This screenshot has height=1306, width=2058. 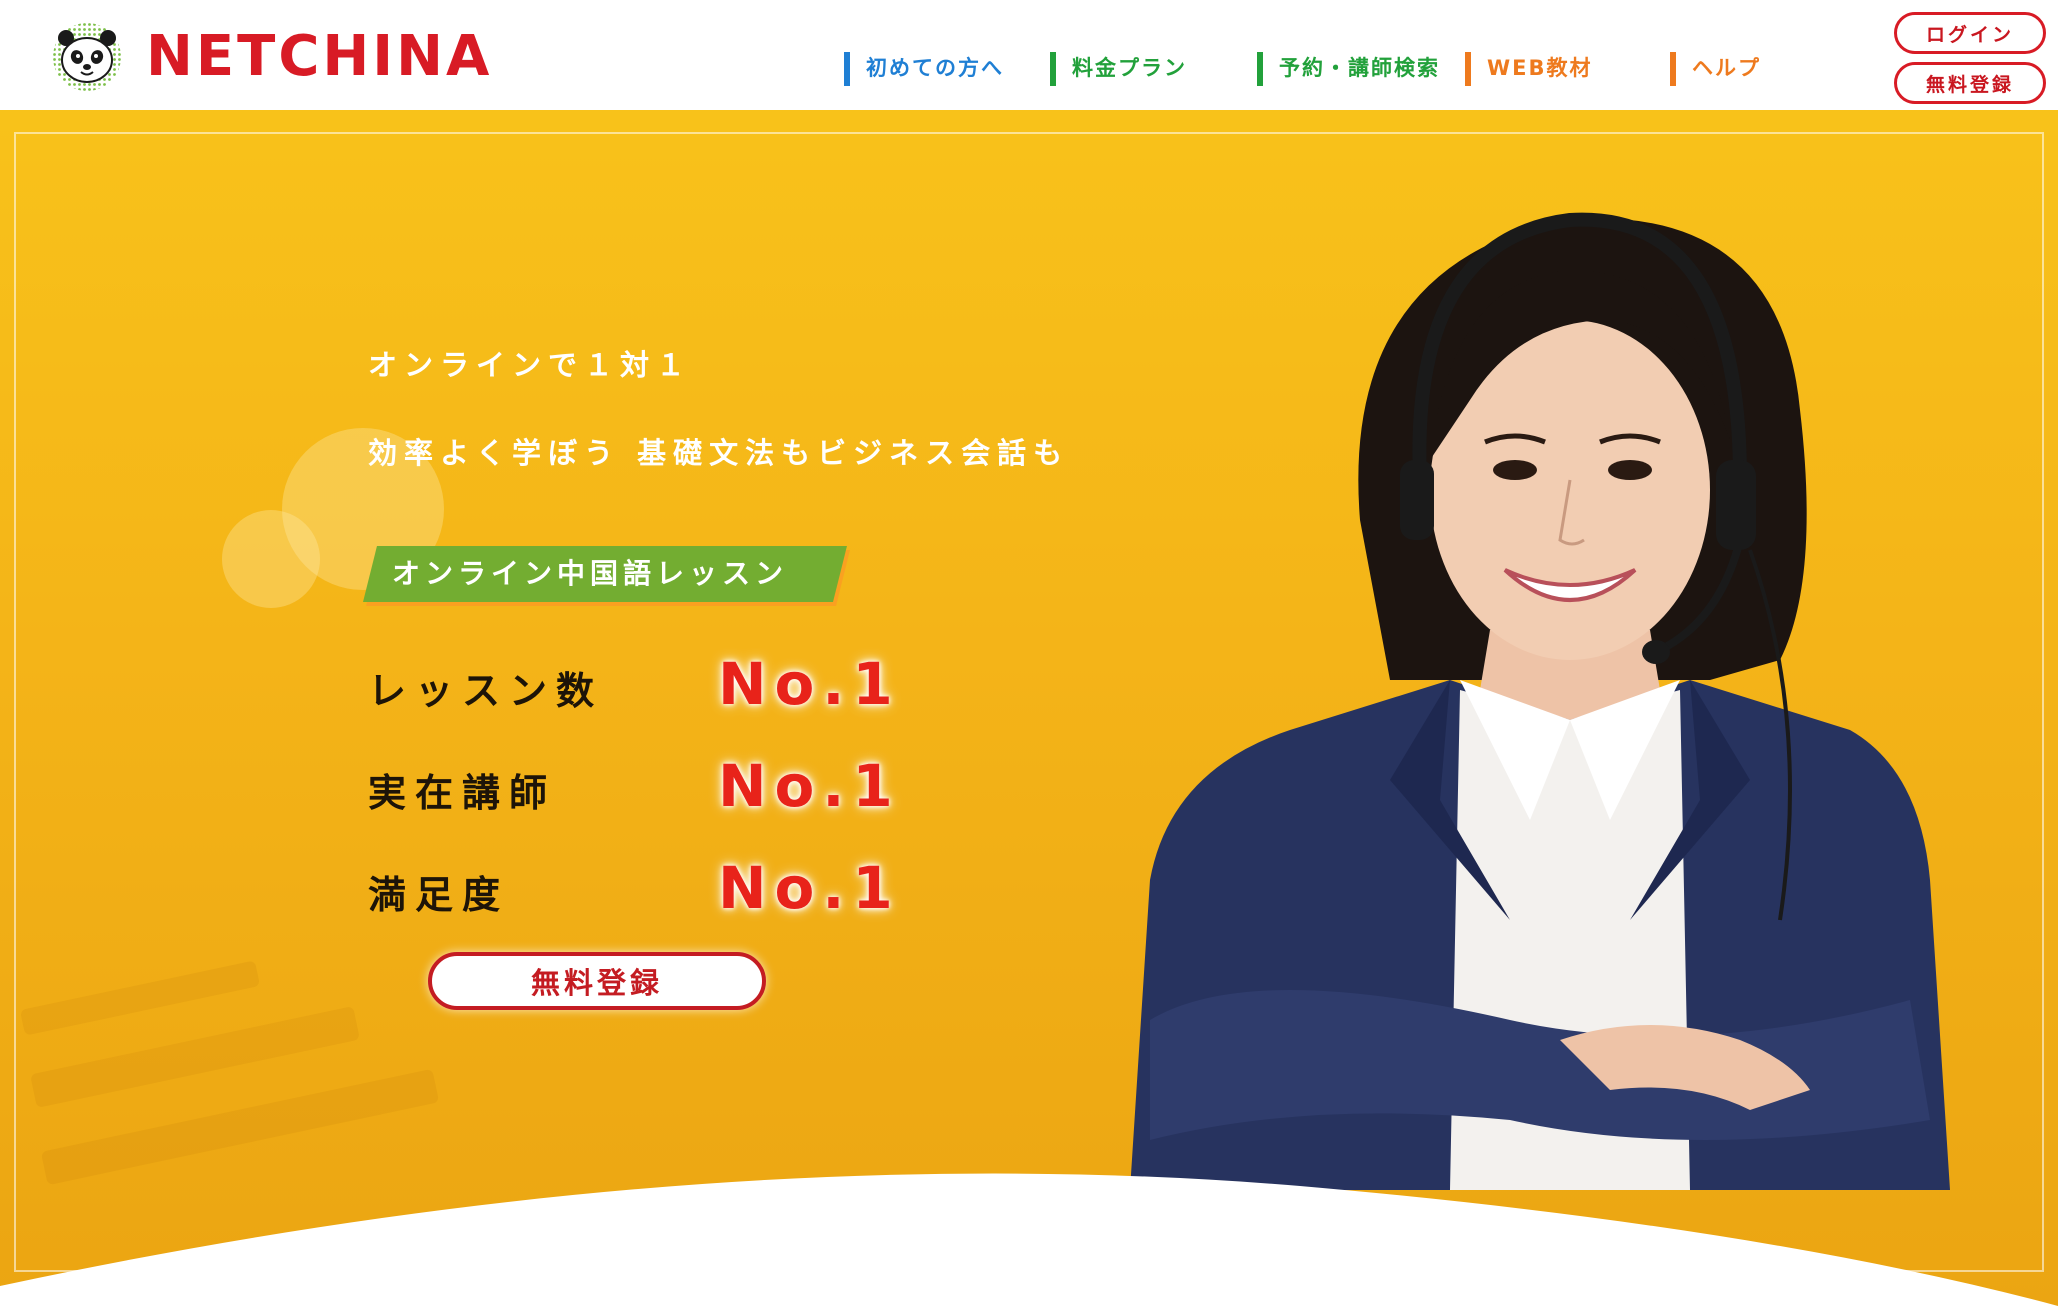 What do you see at coordinates (719, 453) in the screenshot?
I see `hero-subtitle-2: 効率よく学ぼう 基礎文法もビジネス会話も` at bounding box center [719, 453].